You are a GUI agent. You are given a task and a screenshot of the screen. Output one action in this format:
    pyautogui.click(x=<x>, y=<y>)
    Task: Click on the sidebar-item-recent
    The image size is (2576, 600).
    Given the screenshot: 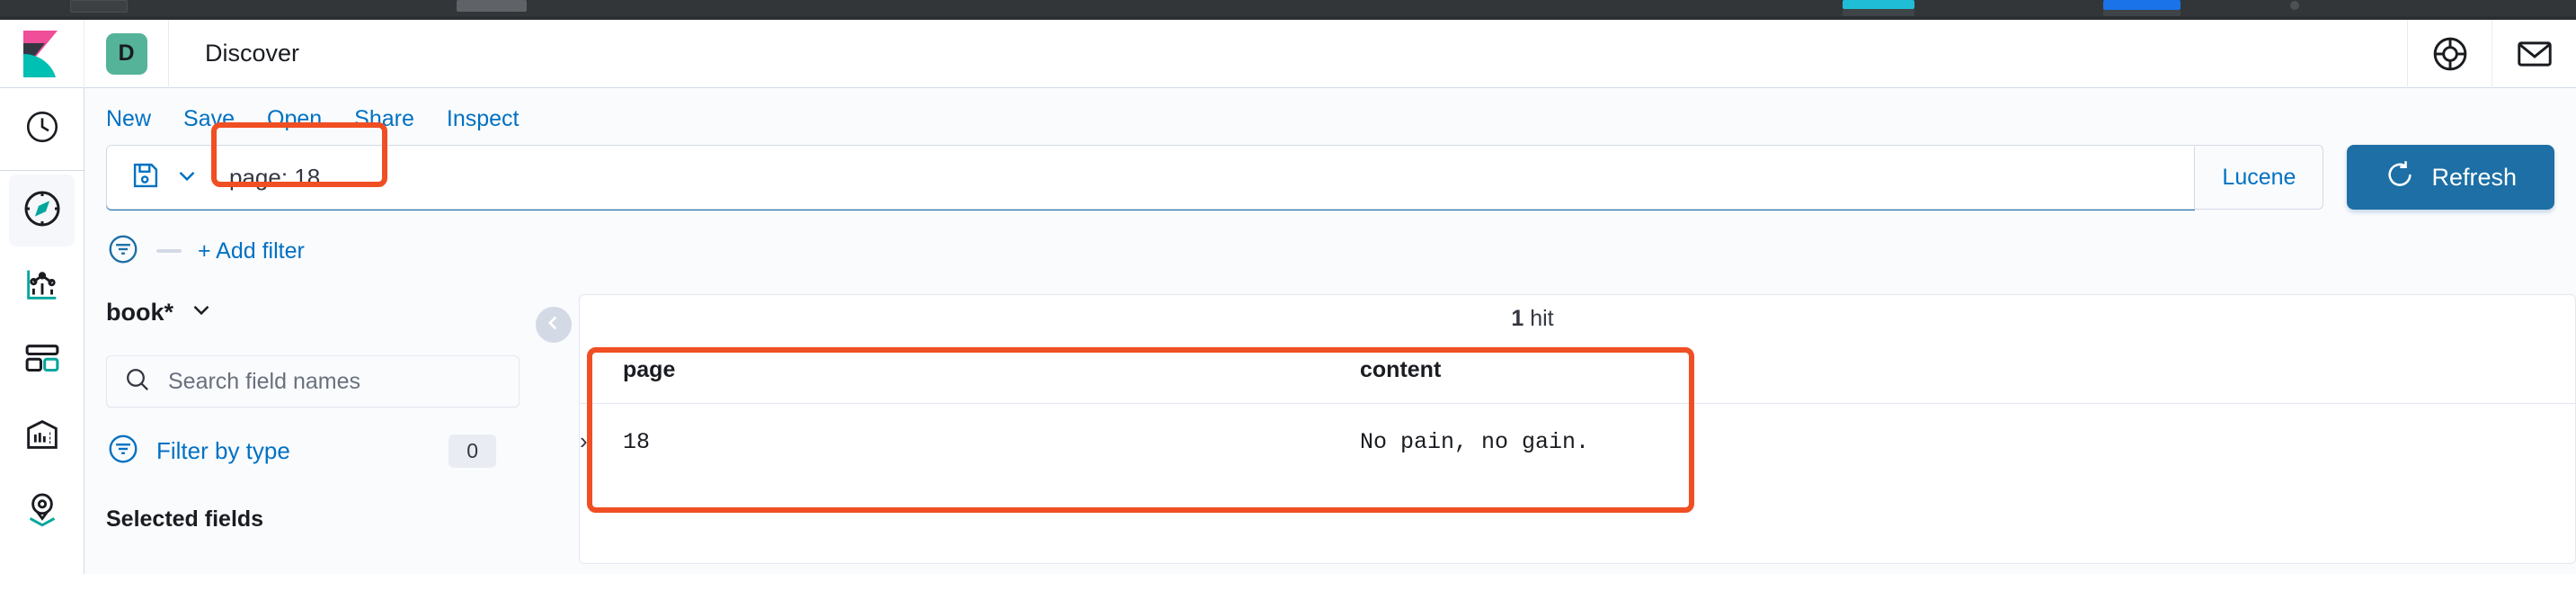 What is the action you would take?
    pyautogui.click(x=42, y=129)
    